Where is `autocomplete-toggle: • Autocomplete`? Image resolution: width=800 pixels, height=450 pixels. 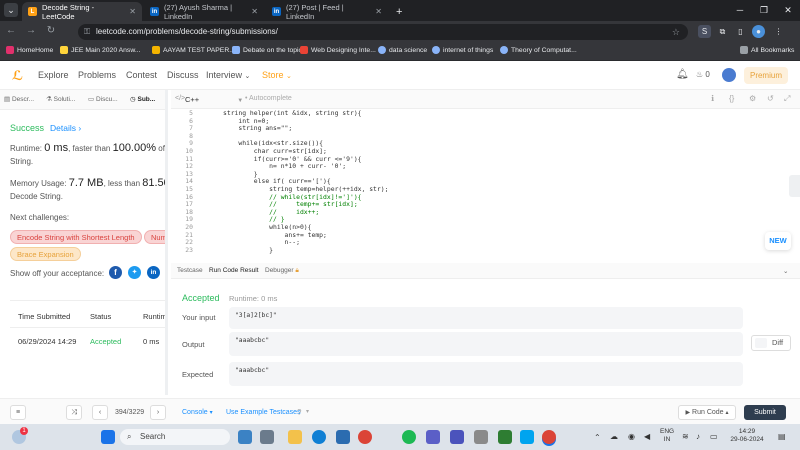
autocomplete-toggle: • Autocomplete is located at coordinates (268, 98).